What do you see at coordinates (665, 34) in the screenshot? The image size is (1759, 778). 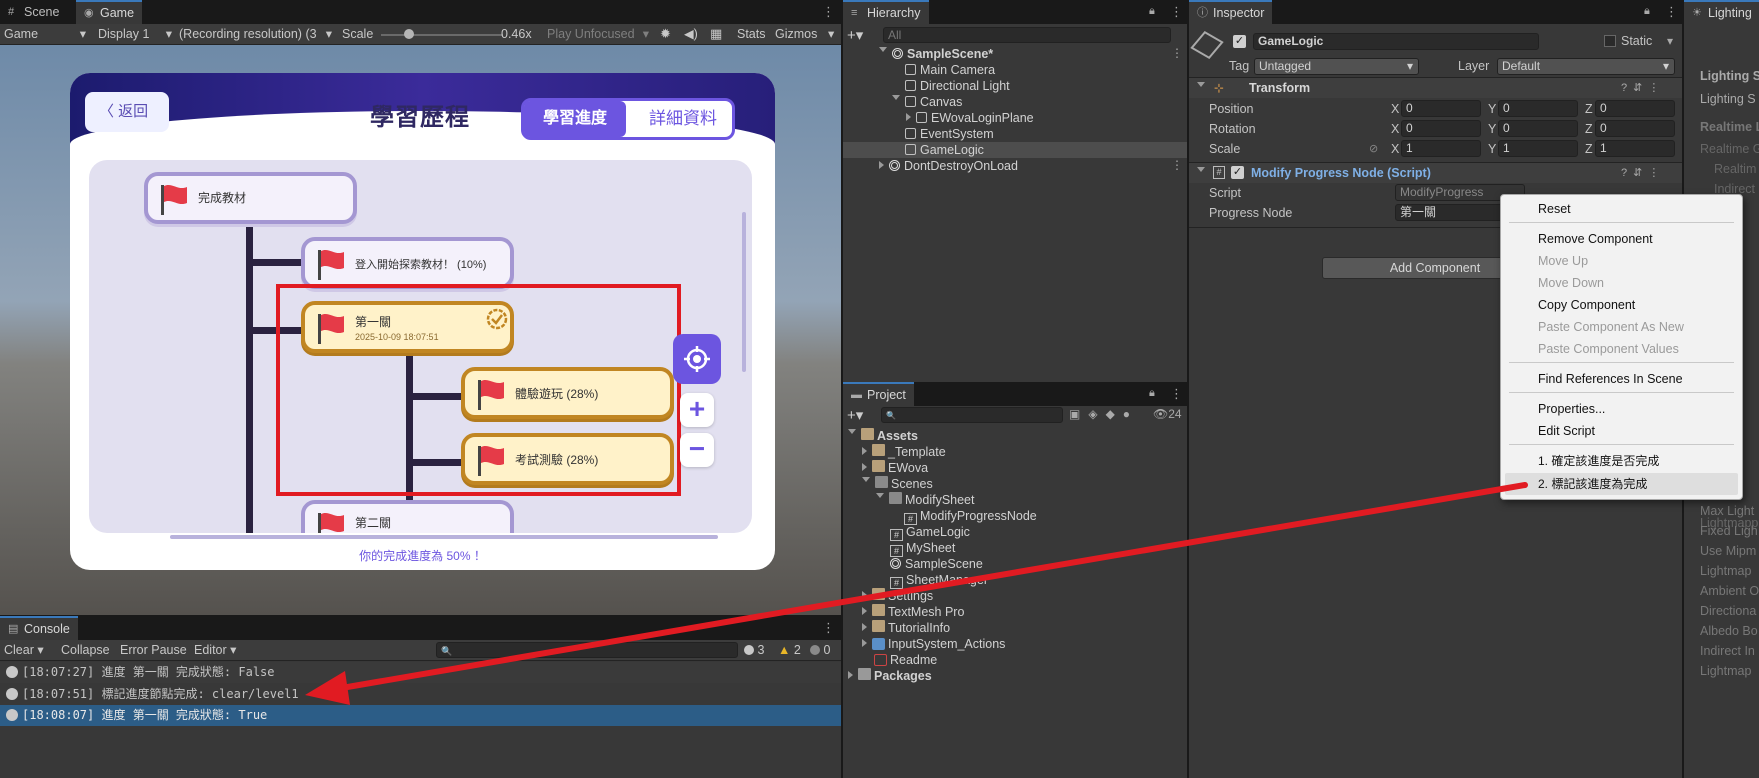 I see `bug-icon: ✹` at bounding box center [665, 34].